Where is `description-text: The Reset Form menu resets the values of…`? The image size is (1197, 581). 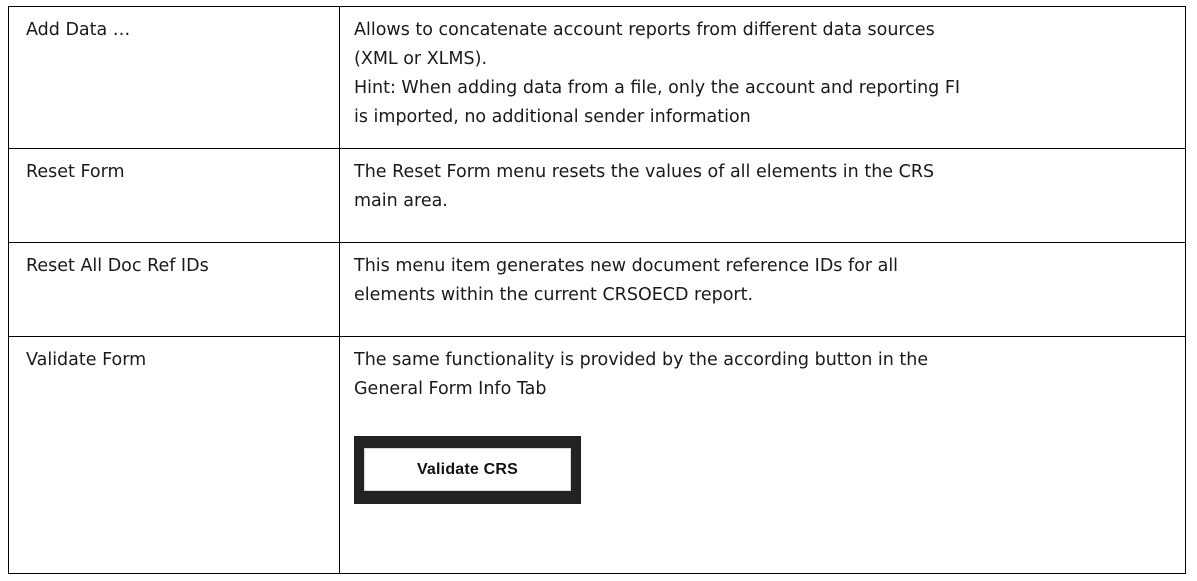
description-text: The Reset Form menu resets the values of… is located at coordinates (644, 172).